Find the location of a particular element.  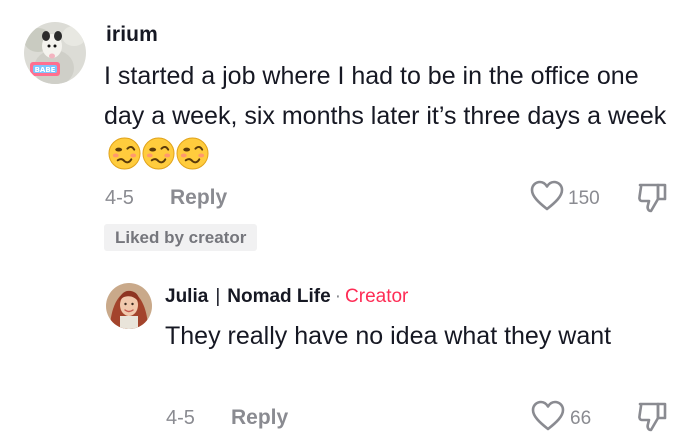

emoji-group is located at coordinates (159, 159).